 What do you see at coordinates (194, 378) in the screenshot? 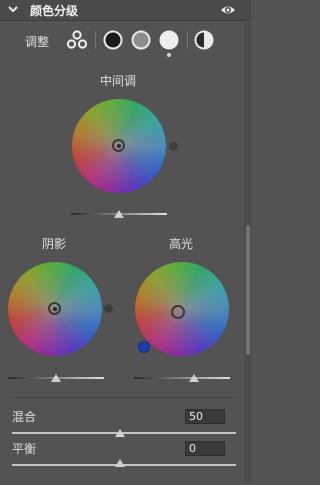
I see `highlights-luminance-thumb` at bounding box center [194, 378].